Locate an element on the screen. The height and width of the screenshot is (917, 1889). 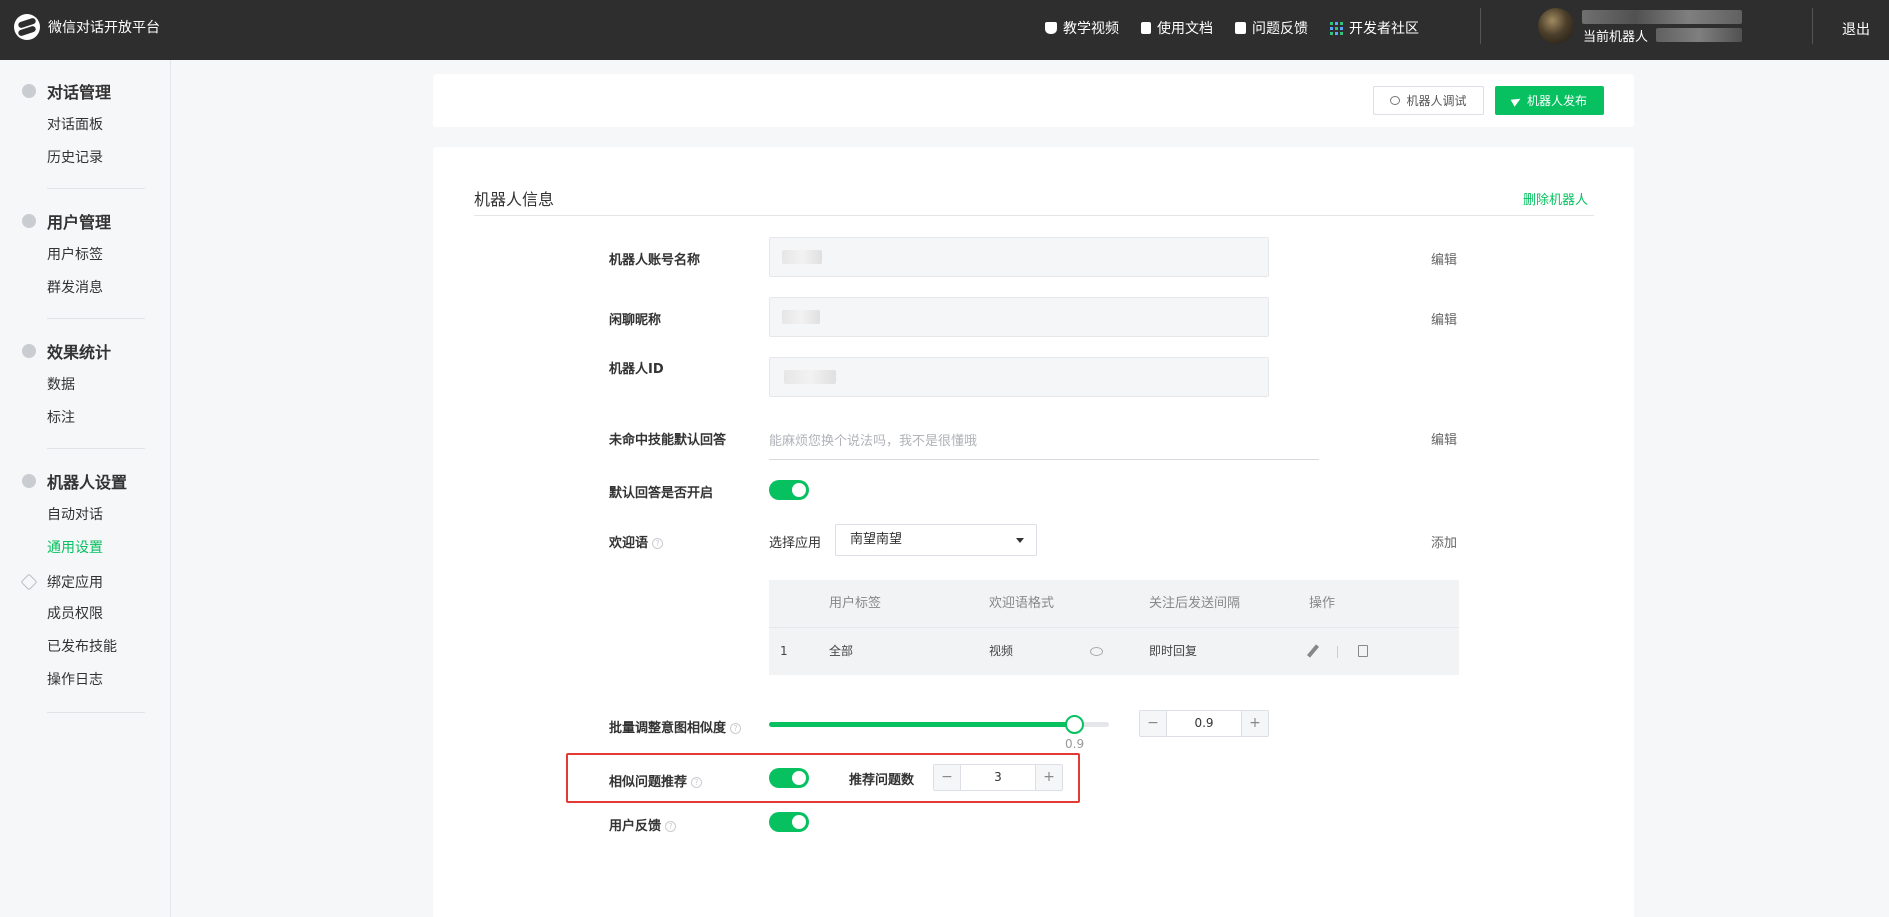
column-header: 操作 is located at coordinates (1322, 603).